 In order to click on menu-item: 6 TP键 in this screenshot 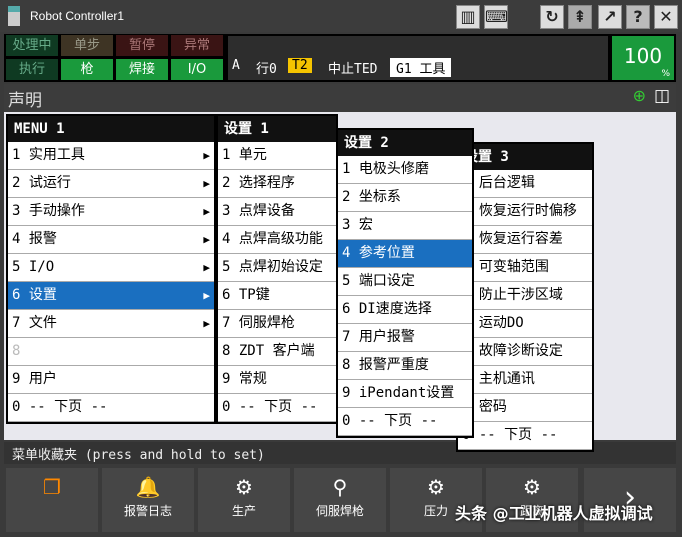, I will do `click(277, 296)`.